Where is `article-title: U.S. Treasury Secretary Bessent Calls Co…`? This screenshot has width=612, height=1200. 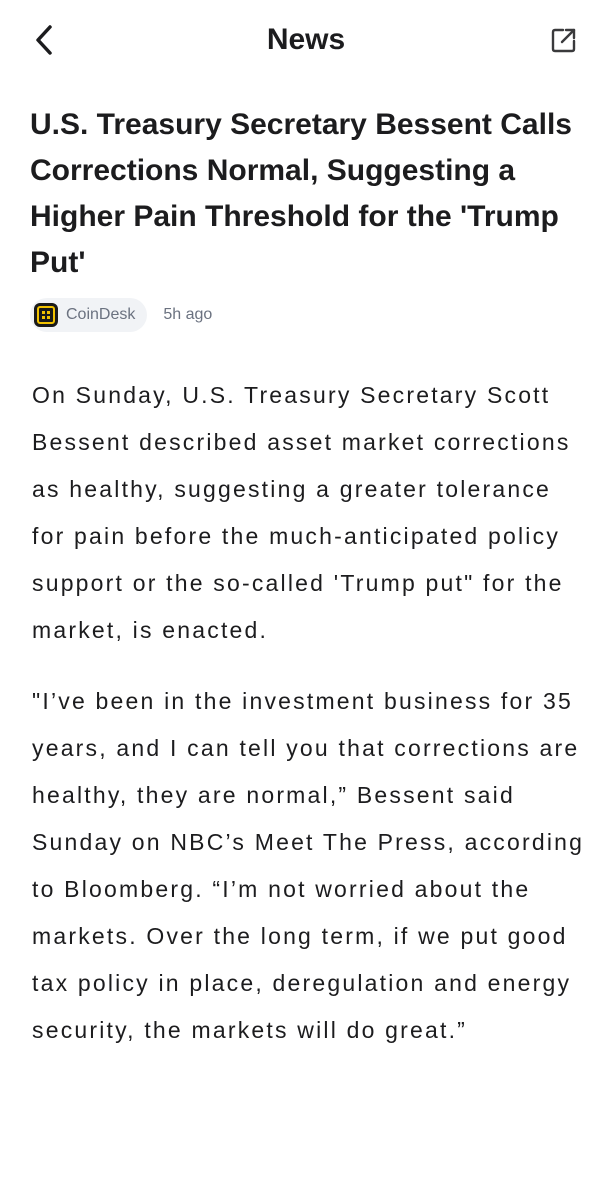
article-title: U.S. Treasury Secretary Bessent Calls Co… is located at coordinates (301, 193).